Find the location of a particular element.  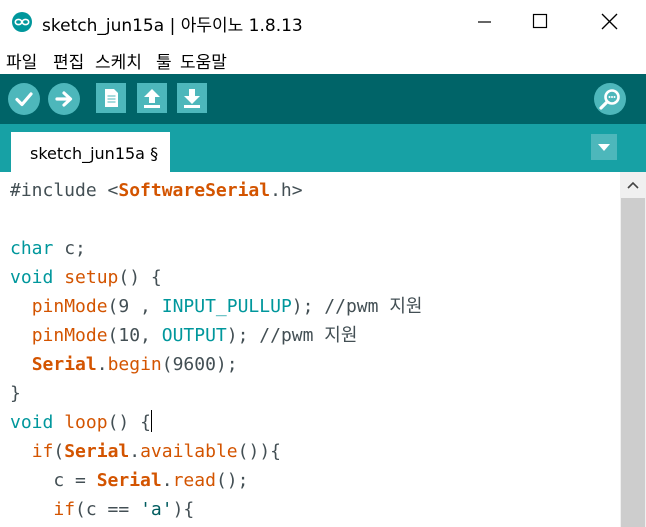

menu-tools: 툴 is located at coordinates (164, 60).